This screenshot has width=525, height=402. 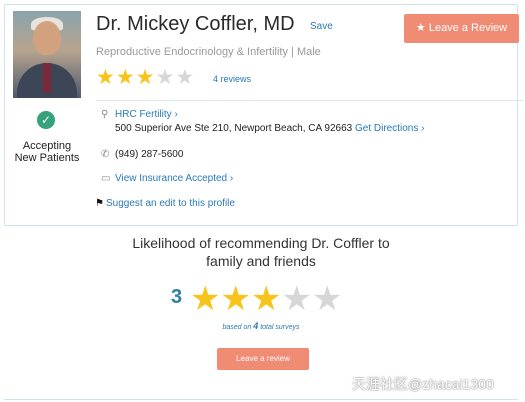 I want to click on survey-count-text: based on 4 total surveys, so click(x=261, y=326).